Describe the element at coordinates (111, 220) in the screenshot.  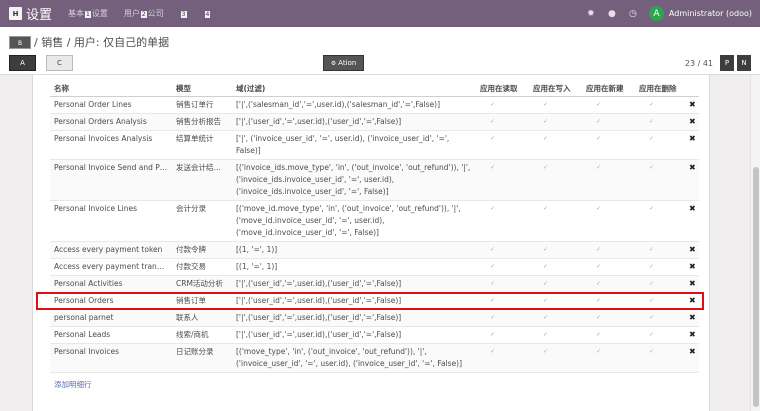
I see `rule-name: Personal Invoice Lines` at that location.